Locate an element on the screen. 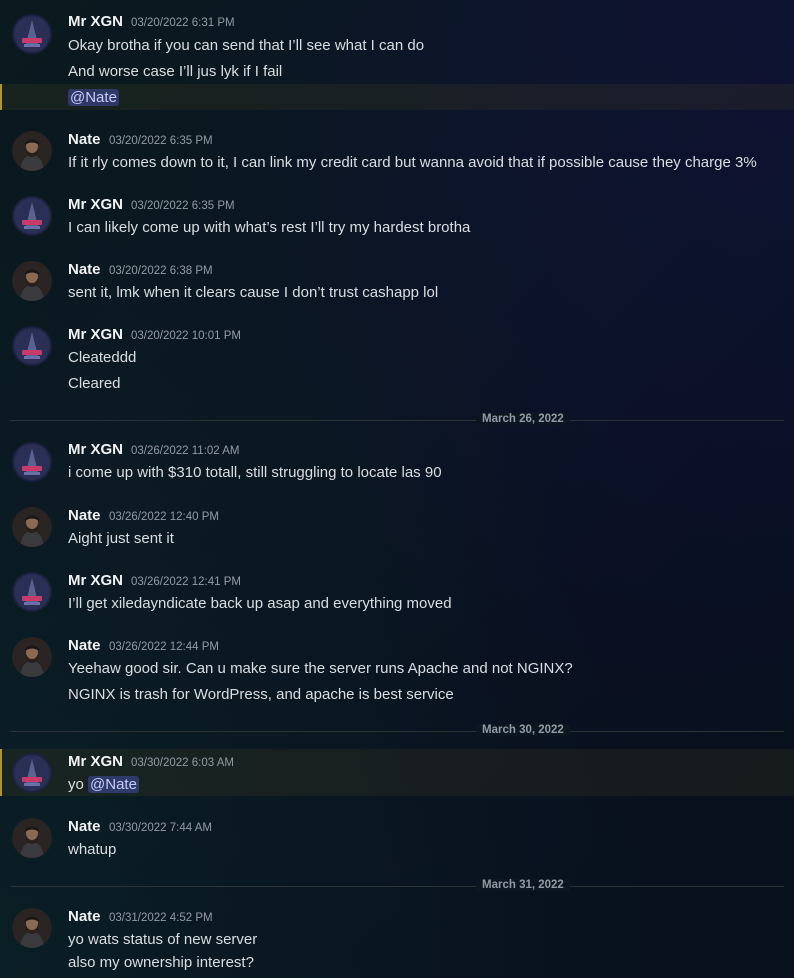 Image resolution: width=794 pixels, height=978 pixels. timestamp: 03/26/2022 12:41 PM is located at coordinates (186, 582).